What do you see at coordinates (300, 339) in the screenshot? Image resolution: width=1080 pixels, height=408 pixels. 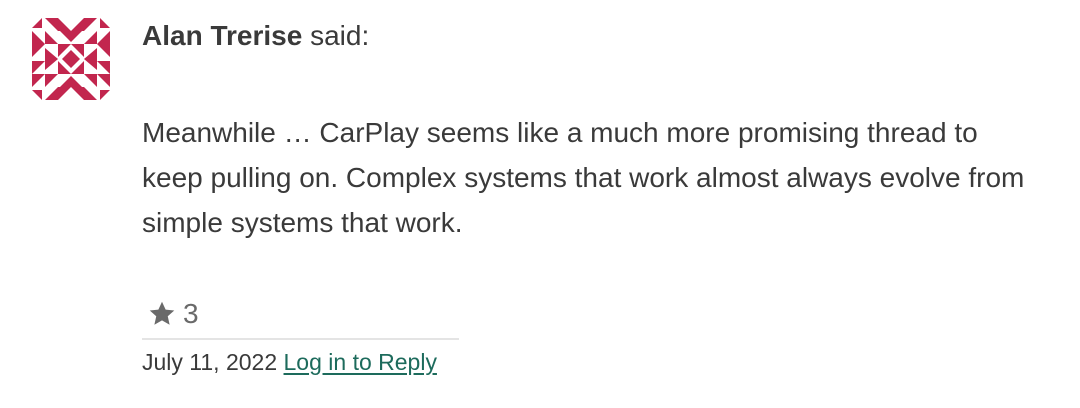 I see `divider` at bounding box center [300, 339].